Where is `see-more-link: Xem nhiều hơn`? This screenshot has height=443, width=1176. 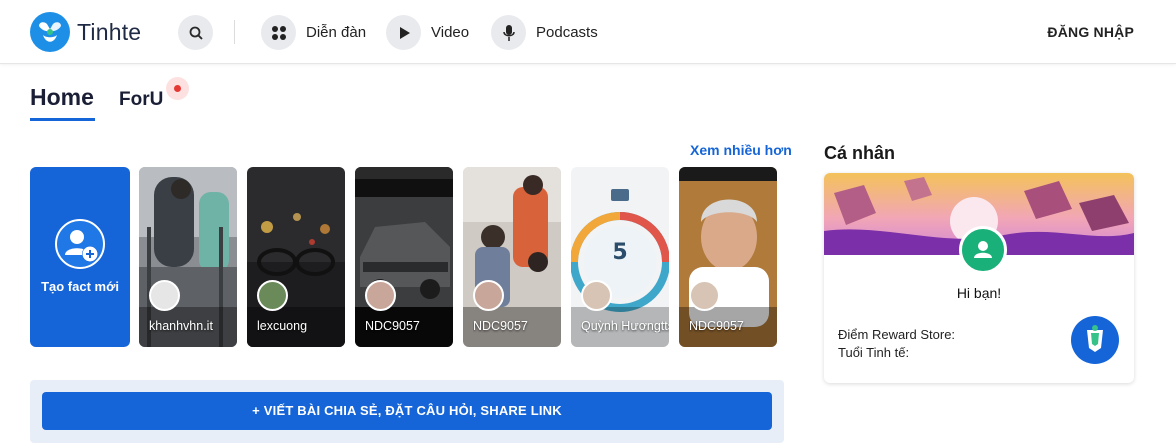 see-more-link: Xem nhiều hơn is located at coordinates (741, 150).